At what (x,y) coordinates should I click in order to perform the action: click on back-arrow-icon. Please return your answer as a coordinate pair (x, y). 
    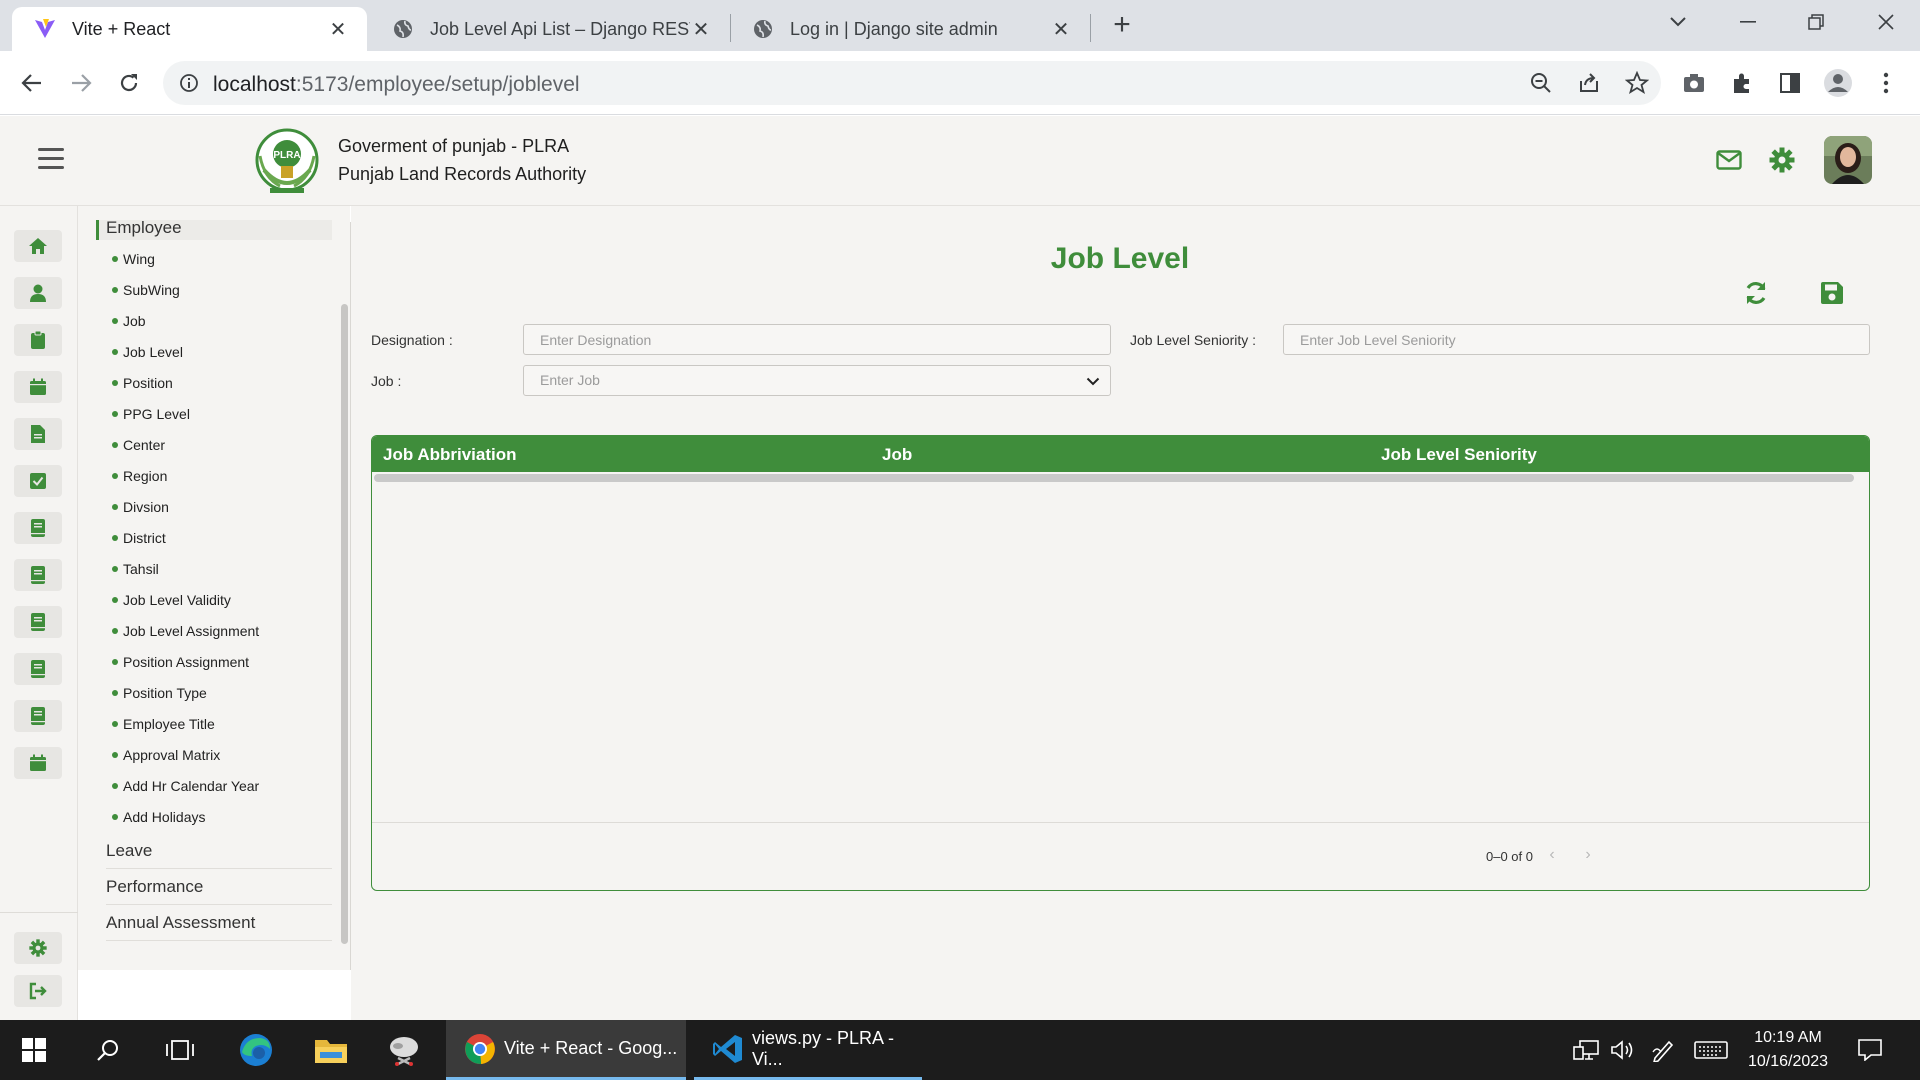
    Looking at the image, I should click on (32, 83).